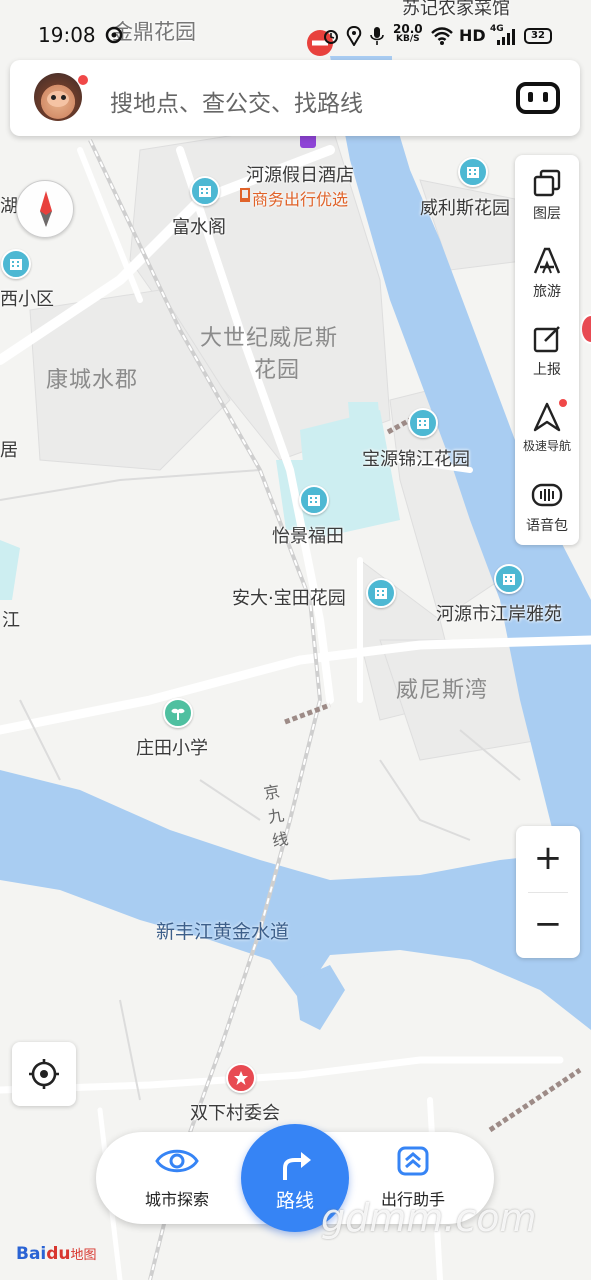  I want to click on poi-label: 河源市江岸雅苑, so click(499, 613).